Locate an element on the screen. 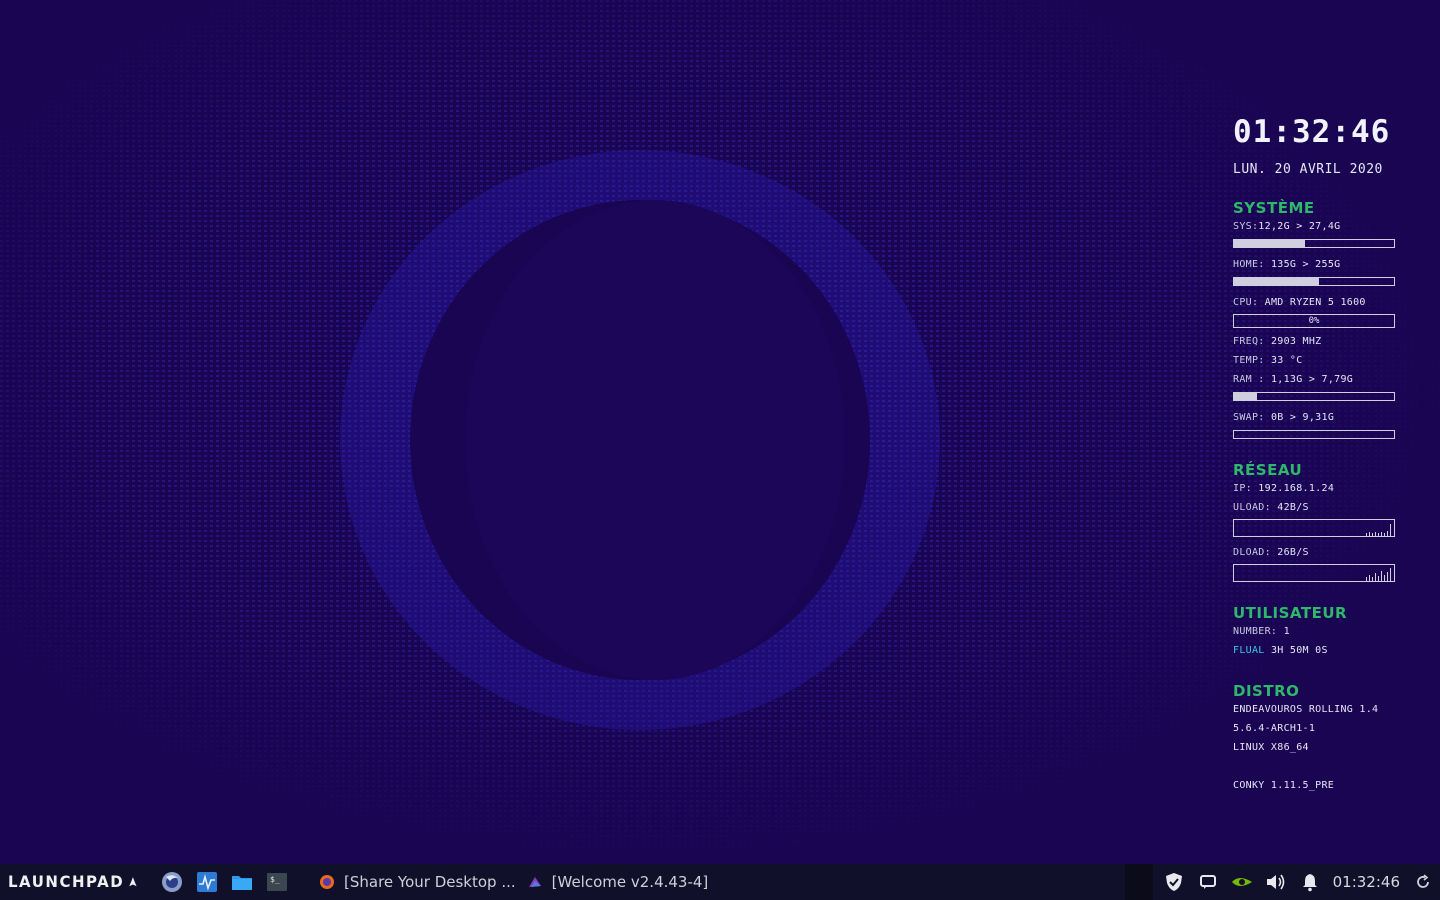  kernel-version: 5.6.4-ARCH1-1 is located at coordinates (1274, 728).